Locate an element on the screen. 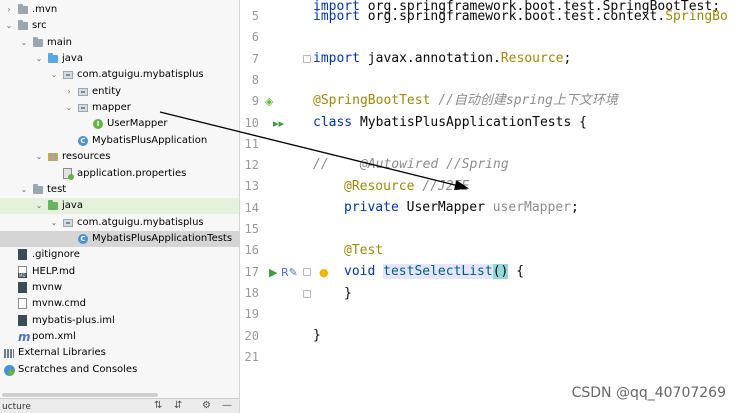 Image resolution: width=740 pixels, height=413 pixels. properties-file-icon is located at coordinates (68, 173).